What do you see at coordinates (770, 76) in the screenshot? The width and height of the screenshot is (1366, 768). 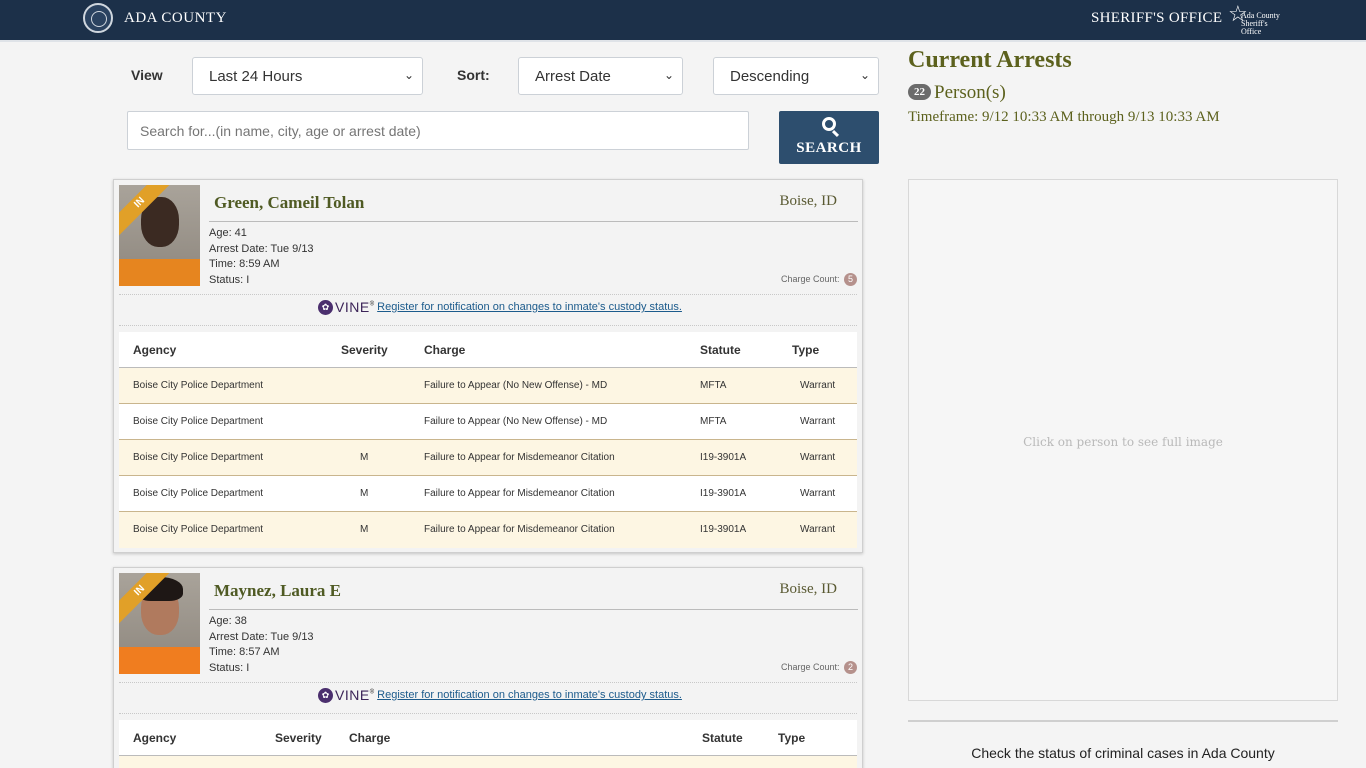 I see `order-select-value: Descending` at bounding box center [770, 76].